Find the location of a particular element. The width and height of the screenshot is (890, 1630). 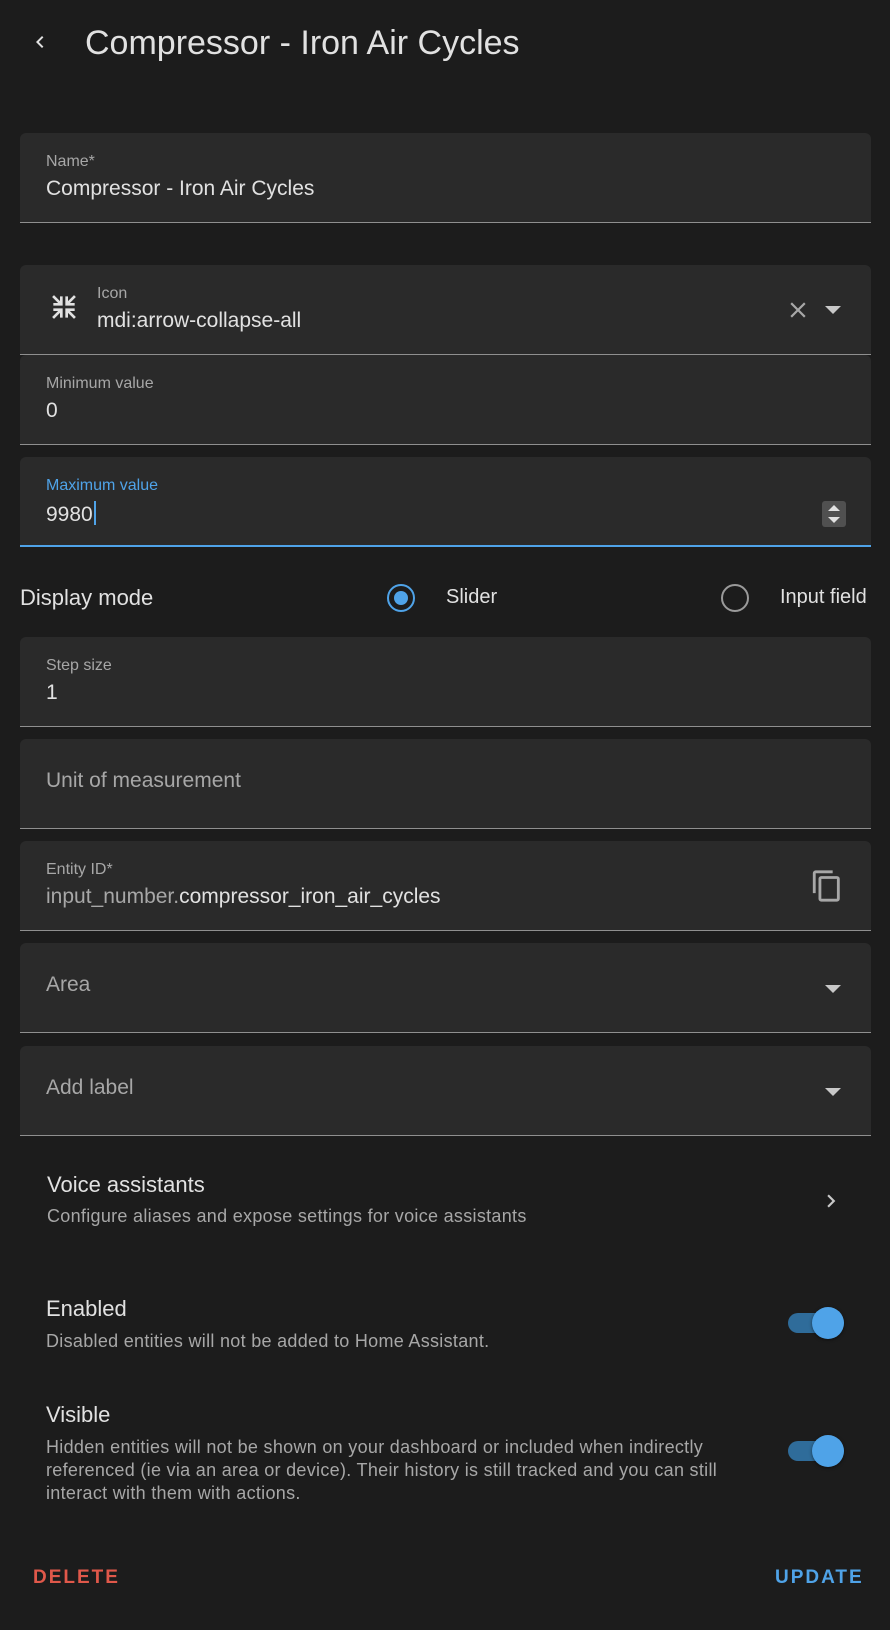

step-size-value: 1 is located at coordinates (52, 692).